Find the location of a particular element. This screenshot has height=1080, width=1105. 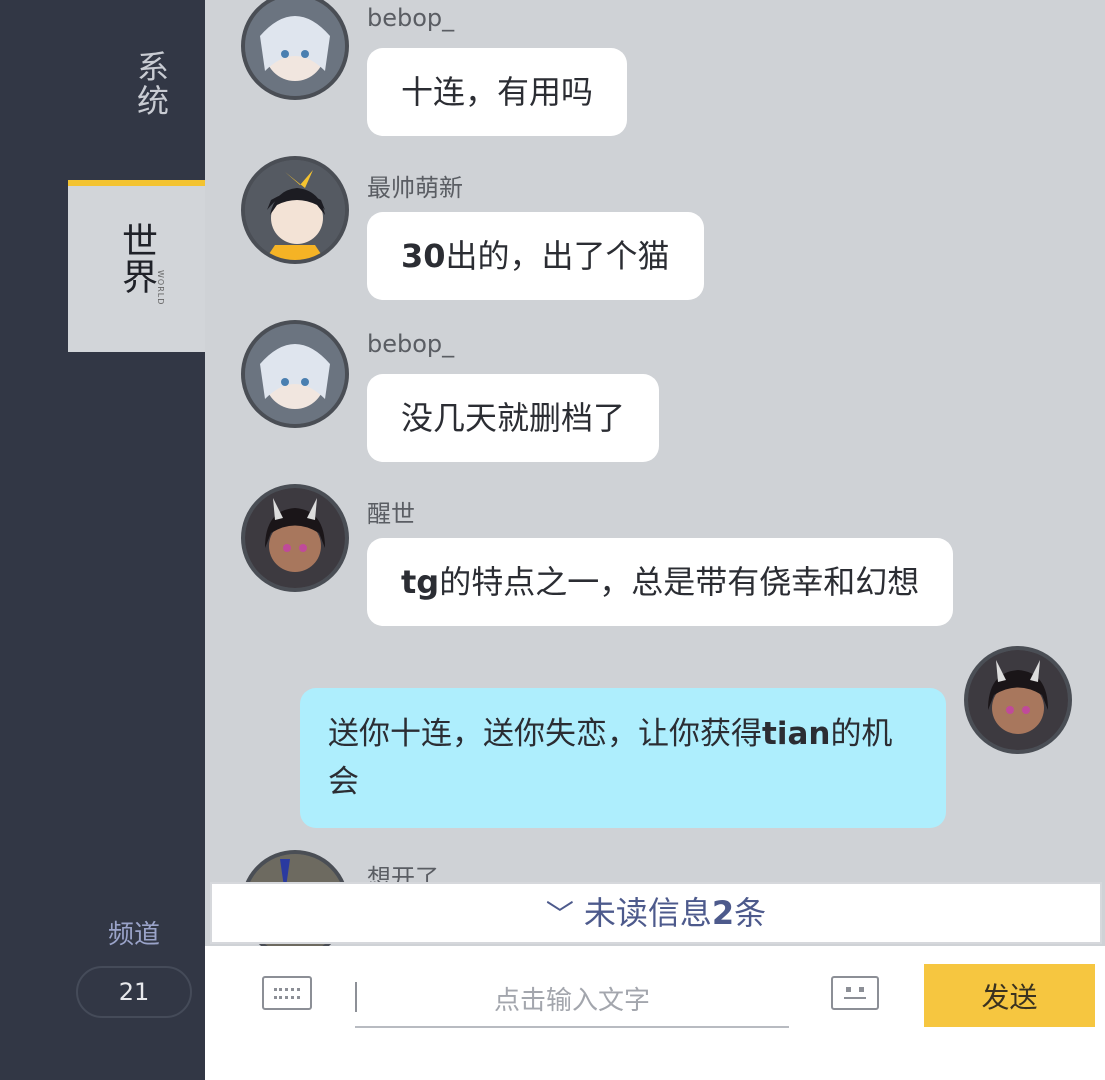

message-username: 醒世 is located at coordinates (391, 514).